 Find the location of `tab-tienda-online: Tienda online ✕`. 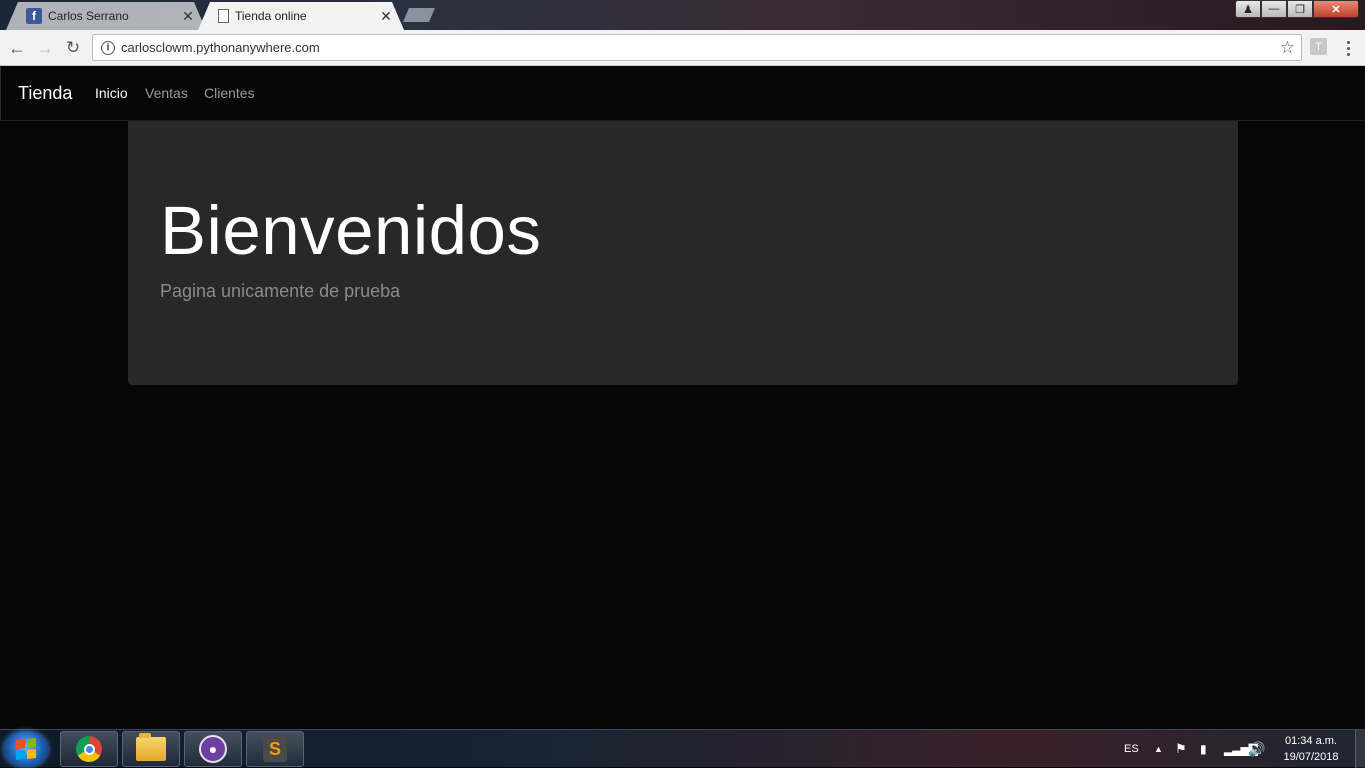

tab-tienda-online: Tienda online ✕ is located at coordinates (301, 16).